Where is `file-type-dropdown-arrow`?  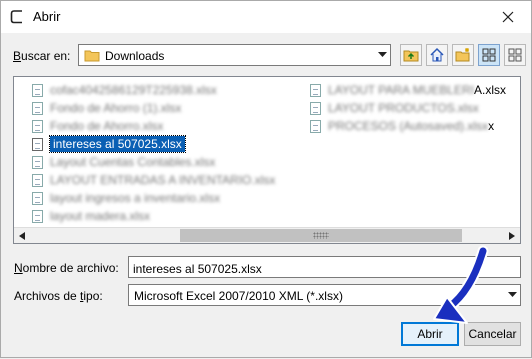 file-type-dropdown-arrow is located at coordinates (512, 295).